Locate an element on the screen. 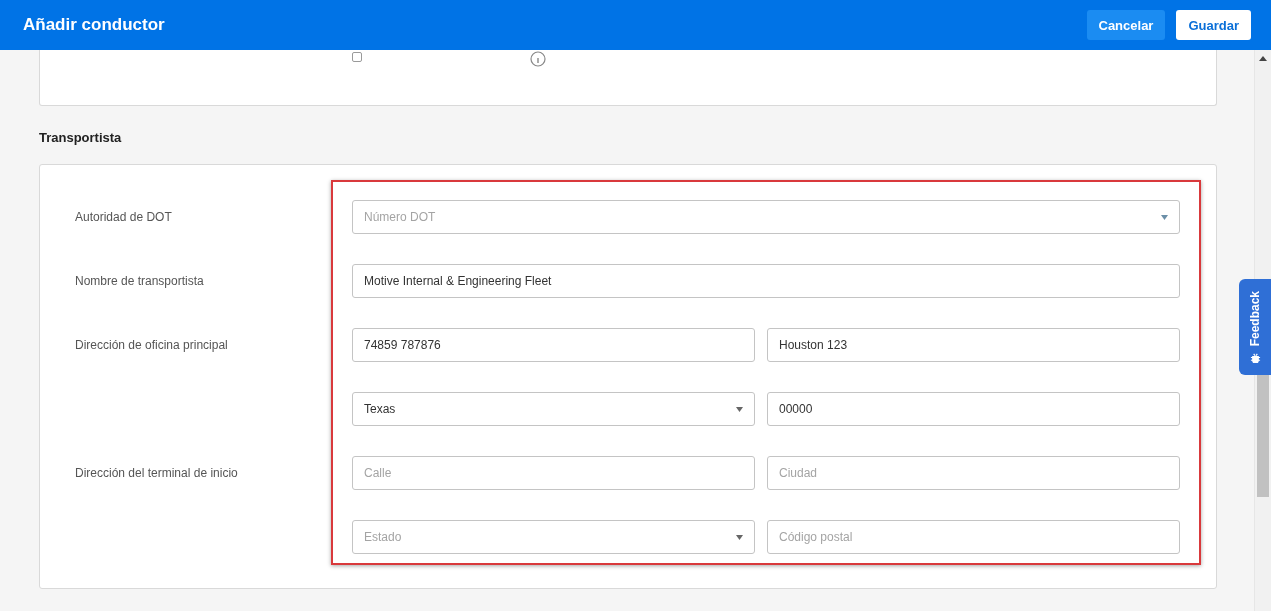 The image size is (1271, 611). dropdown-field: Texas is located at coordinates (553, 409).